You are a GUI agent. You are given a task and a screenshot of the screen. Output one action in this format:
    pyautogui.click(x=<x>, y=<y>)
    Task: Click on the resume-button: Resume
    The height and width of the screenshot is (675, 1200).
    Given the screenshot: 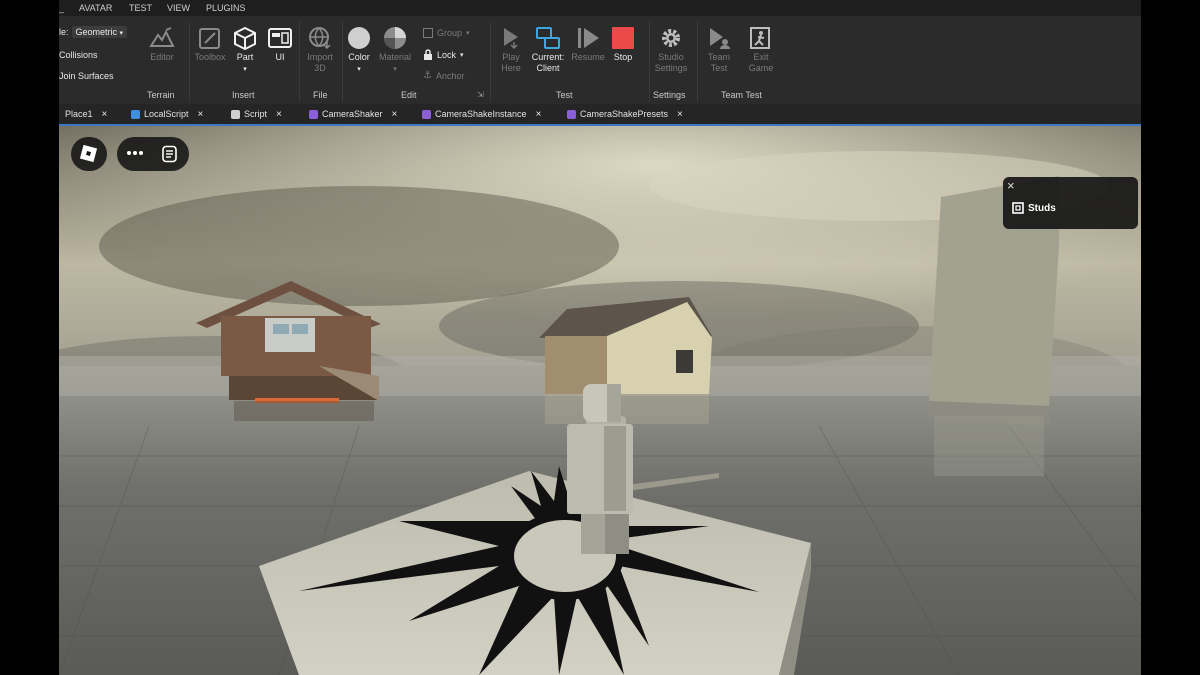 What is the action you would take?
    pyautogui.click(x=588, y=44)
    